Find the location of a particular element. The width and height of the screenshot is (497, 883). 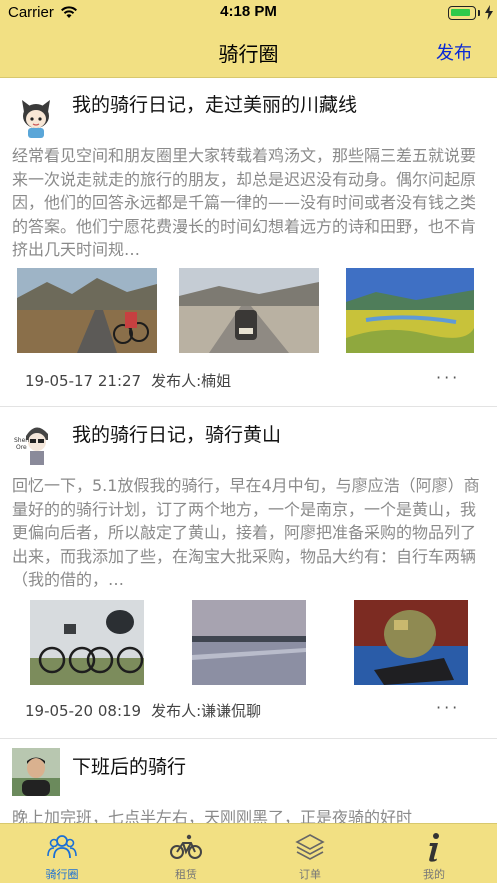

tab-rental: 租赁 is located at coordinates (186, 853).